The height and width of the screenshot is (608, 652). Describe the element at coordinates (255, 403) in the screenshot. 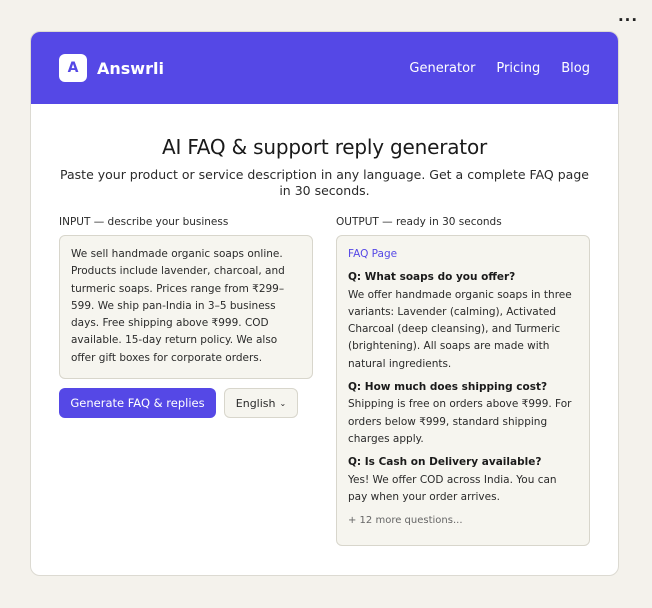

I see `language-value: English` at that location.